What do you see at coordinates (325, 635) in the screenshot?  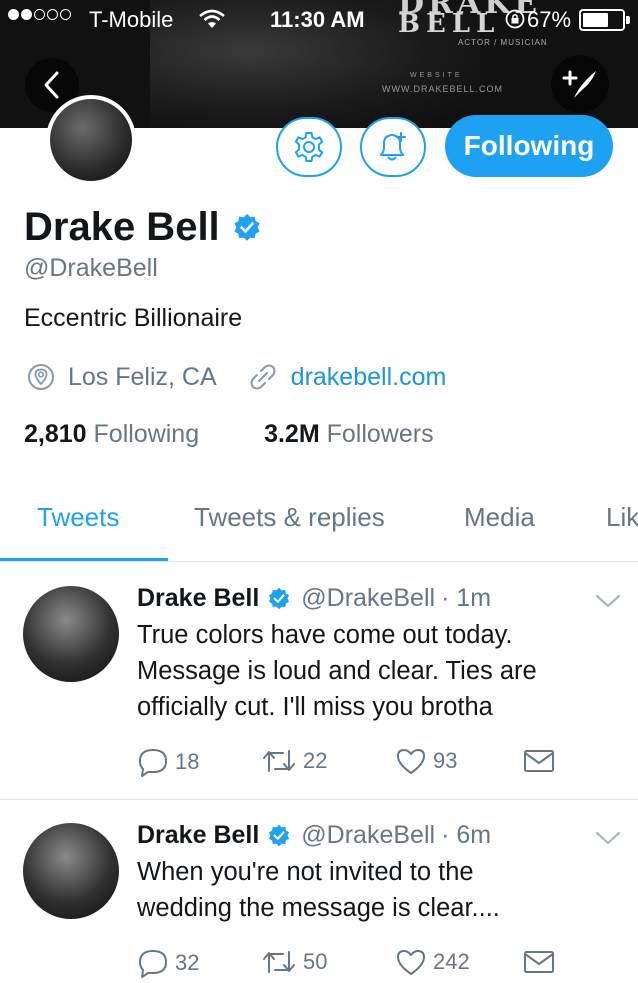 I see `tweet-text-line: True colors have come out today.` at bounding box center [325, 635].